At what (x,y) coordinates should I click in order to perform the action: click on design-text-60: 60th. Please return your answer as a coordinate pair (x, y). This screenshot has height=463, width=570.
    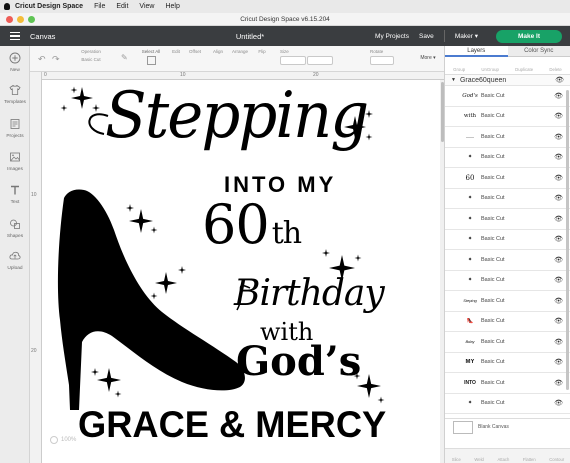
    Looking at the image, I should click on (252, 225).